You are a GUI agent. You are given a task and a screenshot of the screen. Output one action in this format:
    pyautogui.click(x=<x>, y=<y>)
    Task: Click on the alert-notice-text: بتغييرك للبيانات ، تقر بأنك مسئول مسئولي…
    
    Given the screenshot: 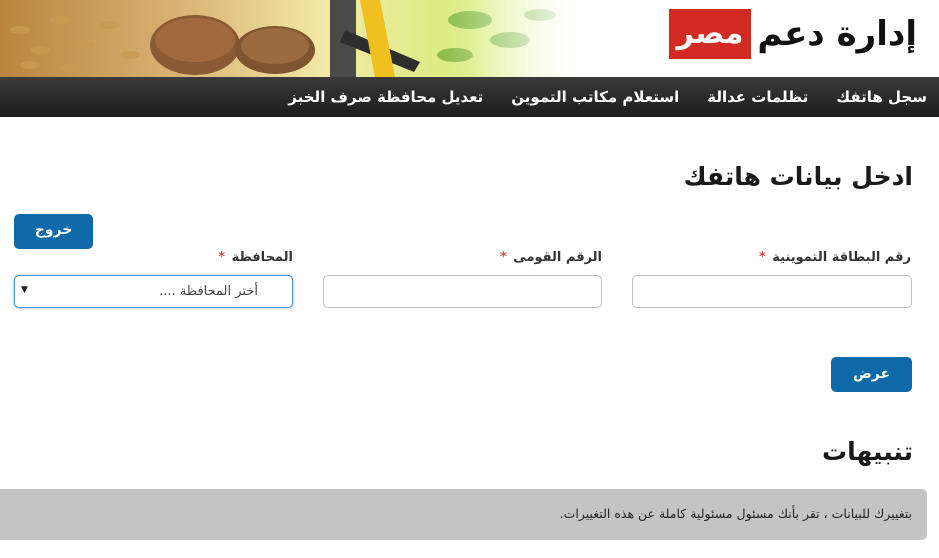 What is the action you would take?
    pyautogui.click(x=735, y=513)
    